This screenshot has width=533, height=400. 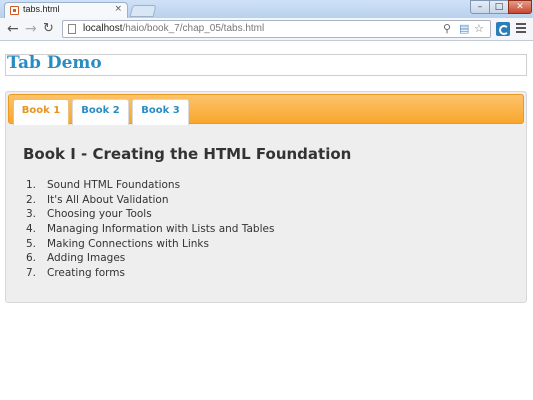 I want to click on list-item-number: 4., so click(x=31, y=229).